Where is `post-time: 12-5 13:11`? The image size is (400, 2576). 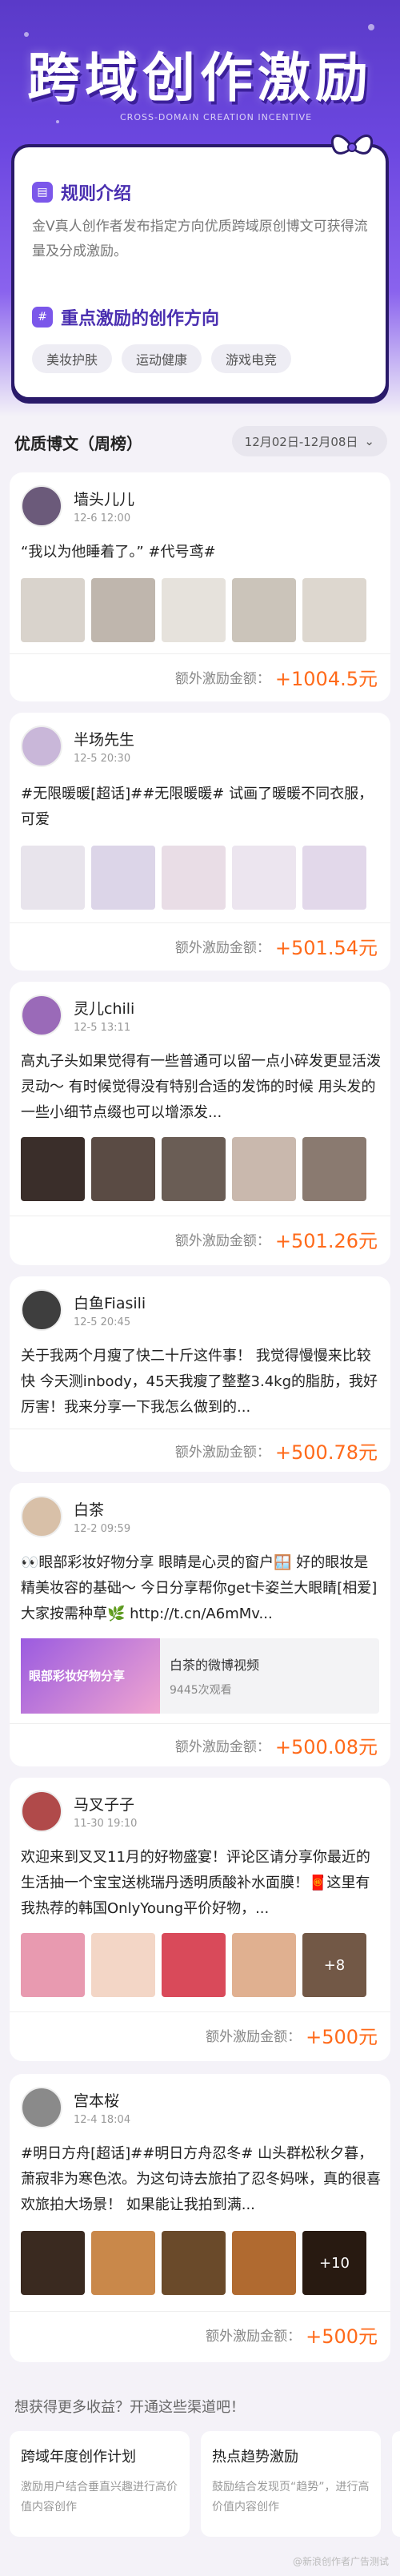 post-time: 12-5 13:11 is located at coordinates (102, 1028).